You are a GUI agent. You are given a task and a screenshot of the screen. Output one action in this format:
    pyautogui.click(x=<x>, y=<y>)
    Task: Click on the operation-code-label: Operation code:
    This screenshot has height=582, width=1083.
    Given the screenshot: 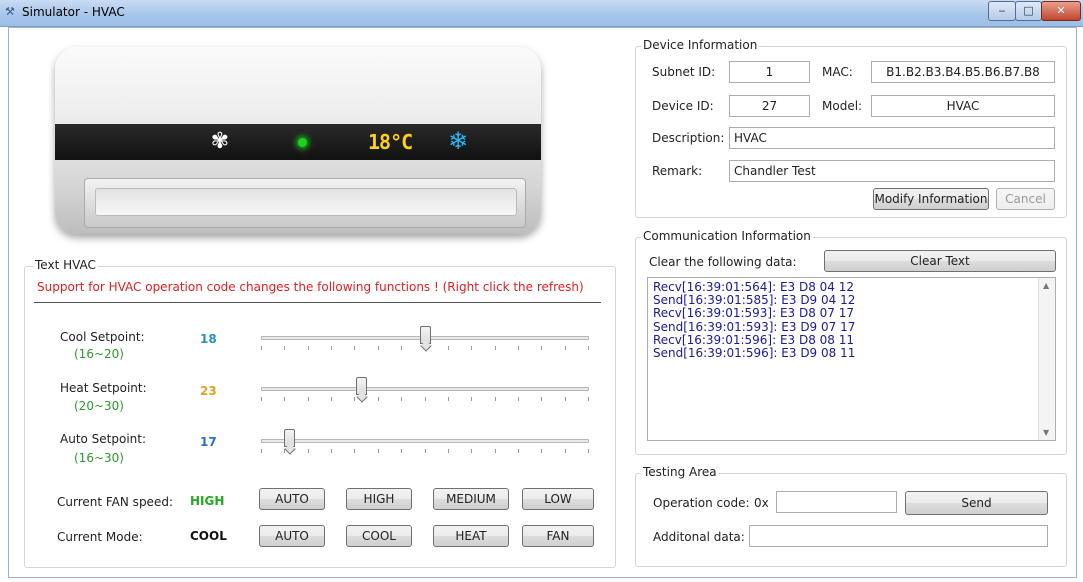 What is the action you would take?
    pyautogui.click(x=701, y=503)
    